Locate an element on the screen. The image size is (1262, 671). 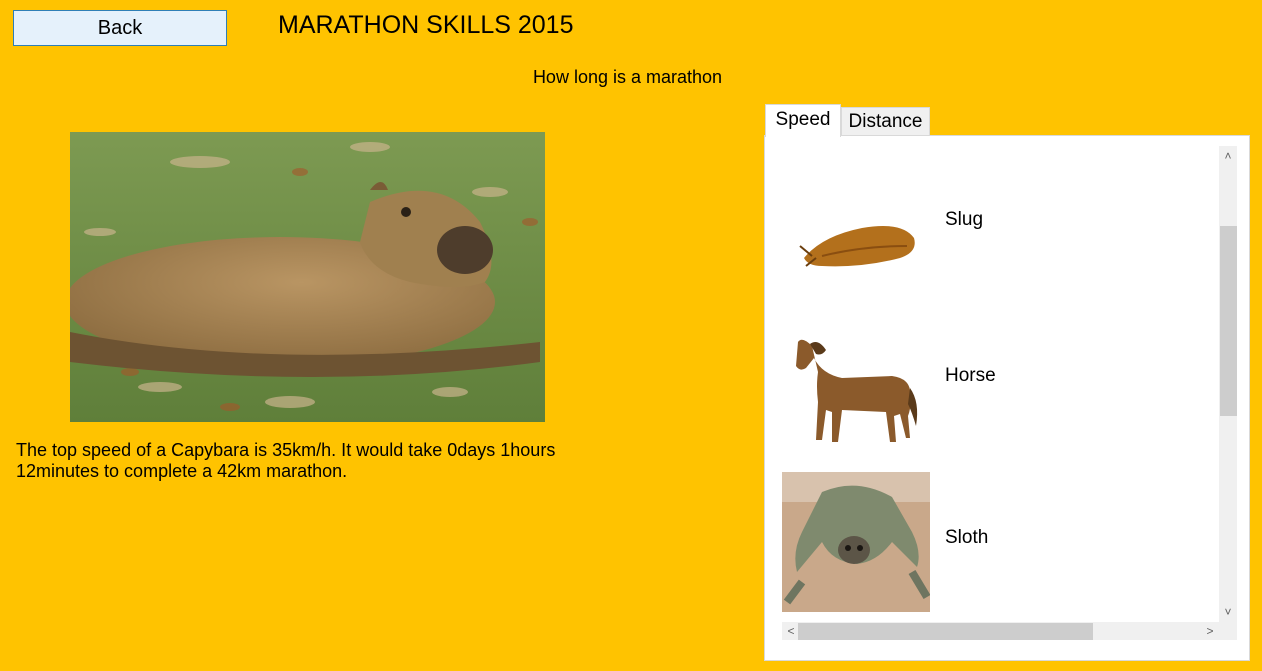
horse-image is located at coordinates (856, 386).